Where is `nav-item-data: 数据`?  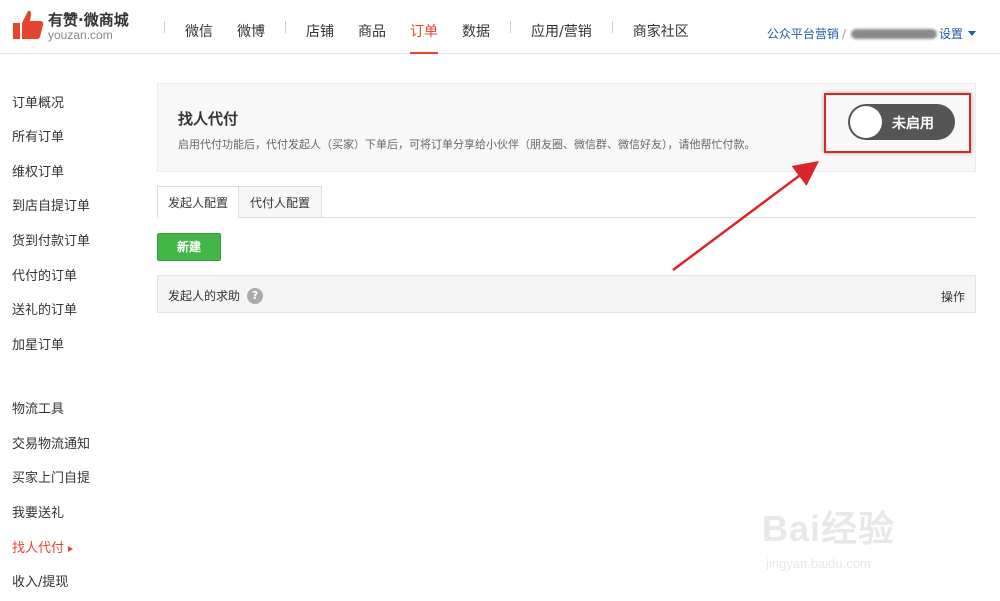
nav-item-data: 数据 is located at coordinates (476, 27).